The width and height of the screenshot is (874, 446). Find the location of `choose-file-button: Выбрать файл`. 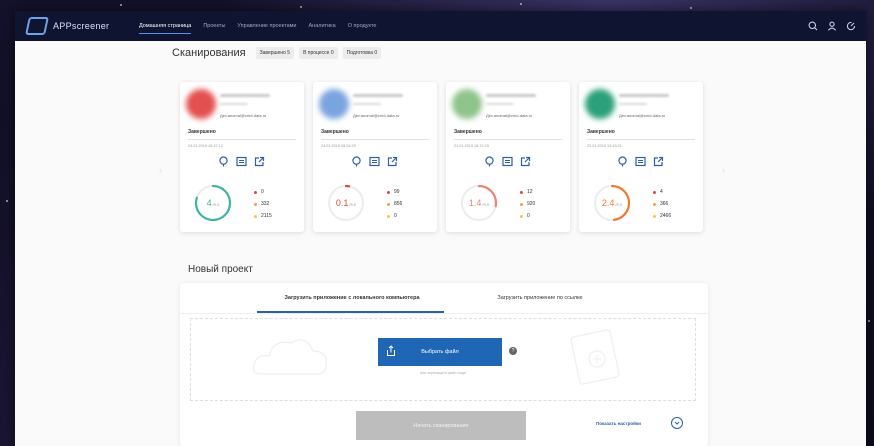

choose-file-button: Выбрать файл is located at coordinates (440, 352).